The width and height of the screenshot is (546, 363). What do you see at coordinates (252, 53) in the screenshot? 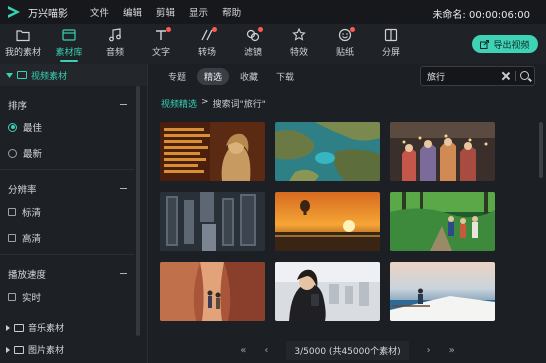
I see `tool-label: 滤镜` at bounding box center [252, 53].